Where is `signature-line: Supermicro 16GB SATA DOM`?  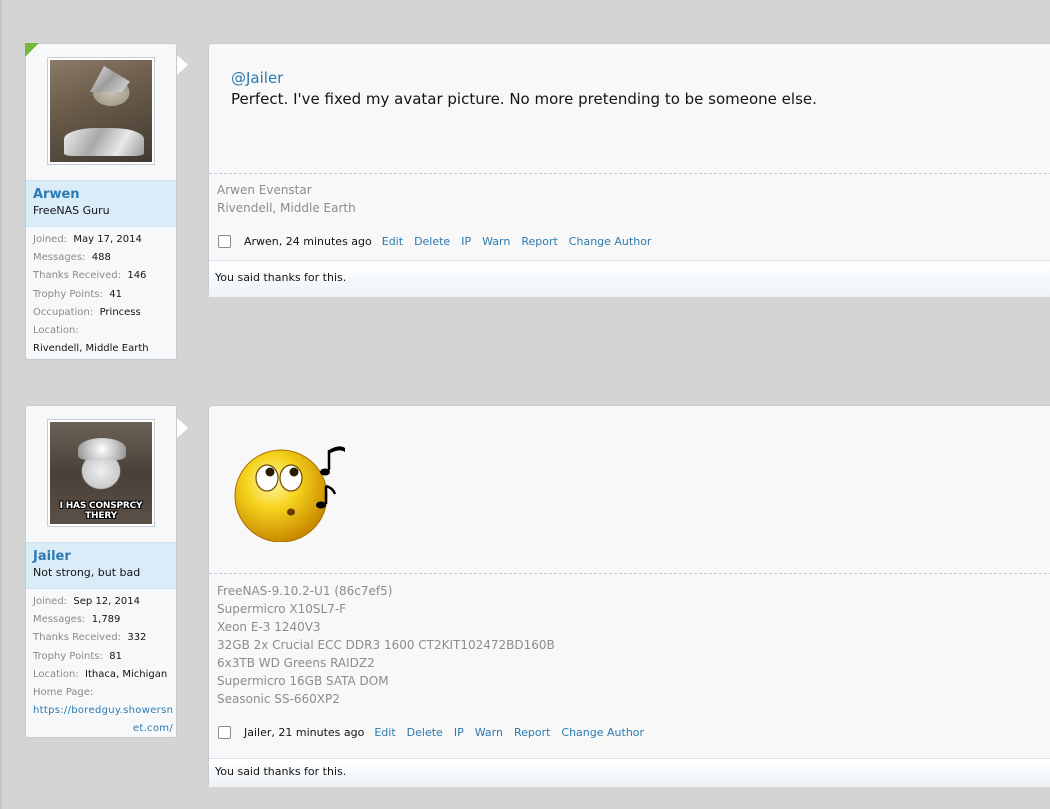 signature-line: Supermicro 16GB SATA DOM is located at coordinates (303, 681).